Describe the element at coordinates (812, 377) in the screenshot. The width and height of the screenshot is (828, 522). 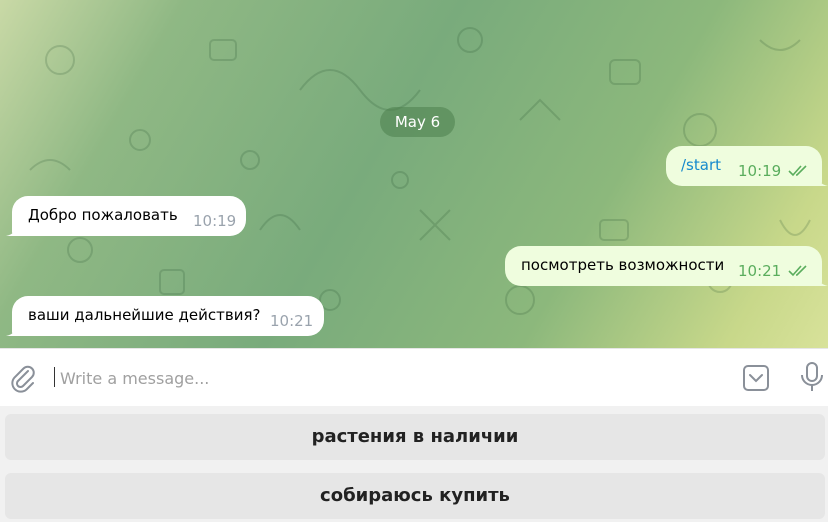
I see `microphone-icon` at that location.